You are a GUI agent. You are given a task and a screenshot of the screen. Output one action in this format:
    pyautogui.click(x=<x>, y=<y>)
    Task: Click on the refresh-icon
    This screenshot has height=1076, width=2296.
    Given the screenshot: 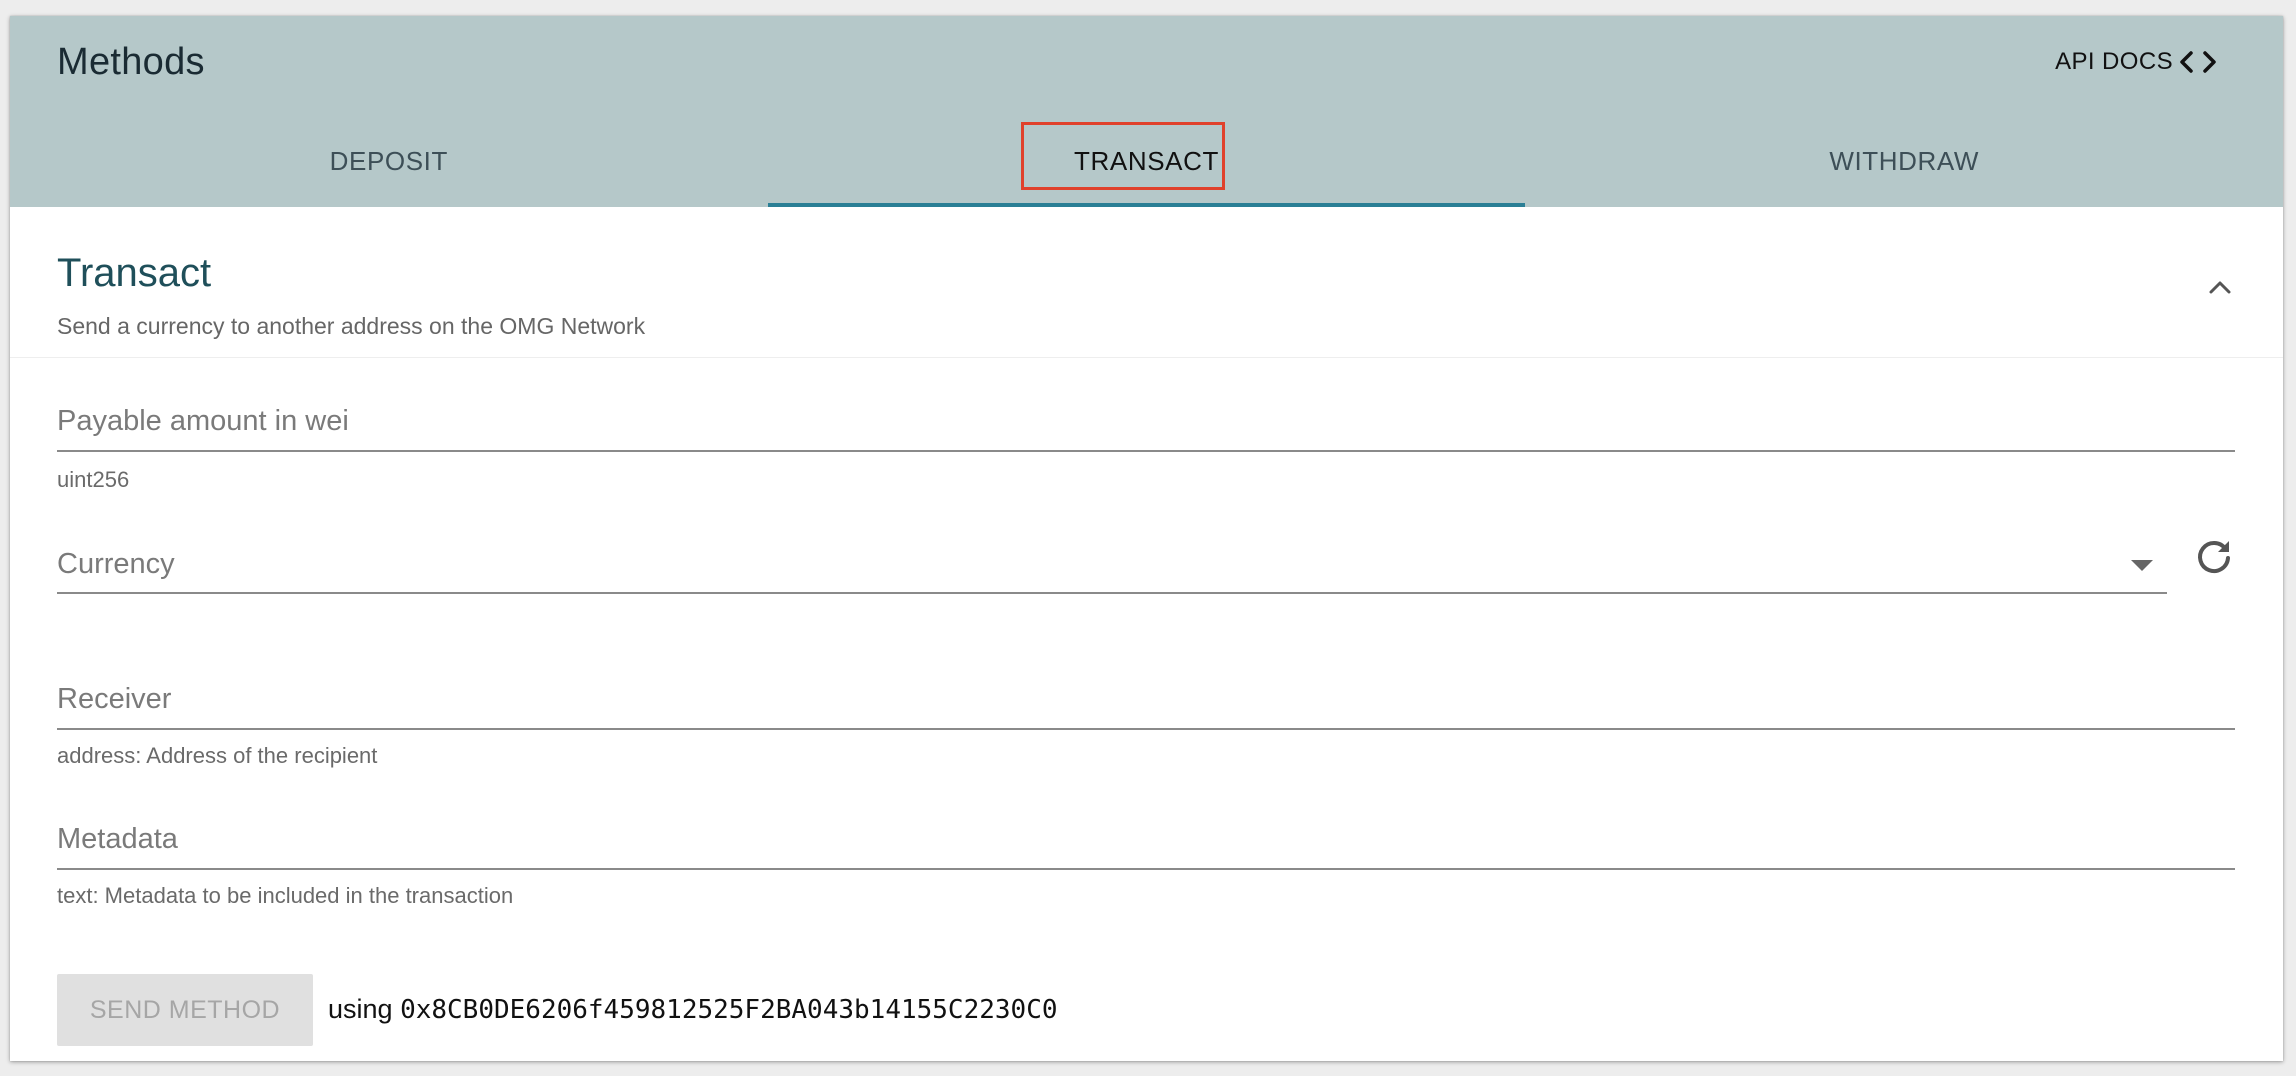 What is the action you would take?
    pyautogui.click(x=2214, y=558)
    